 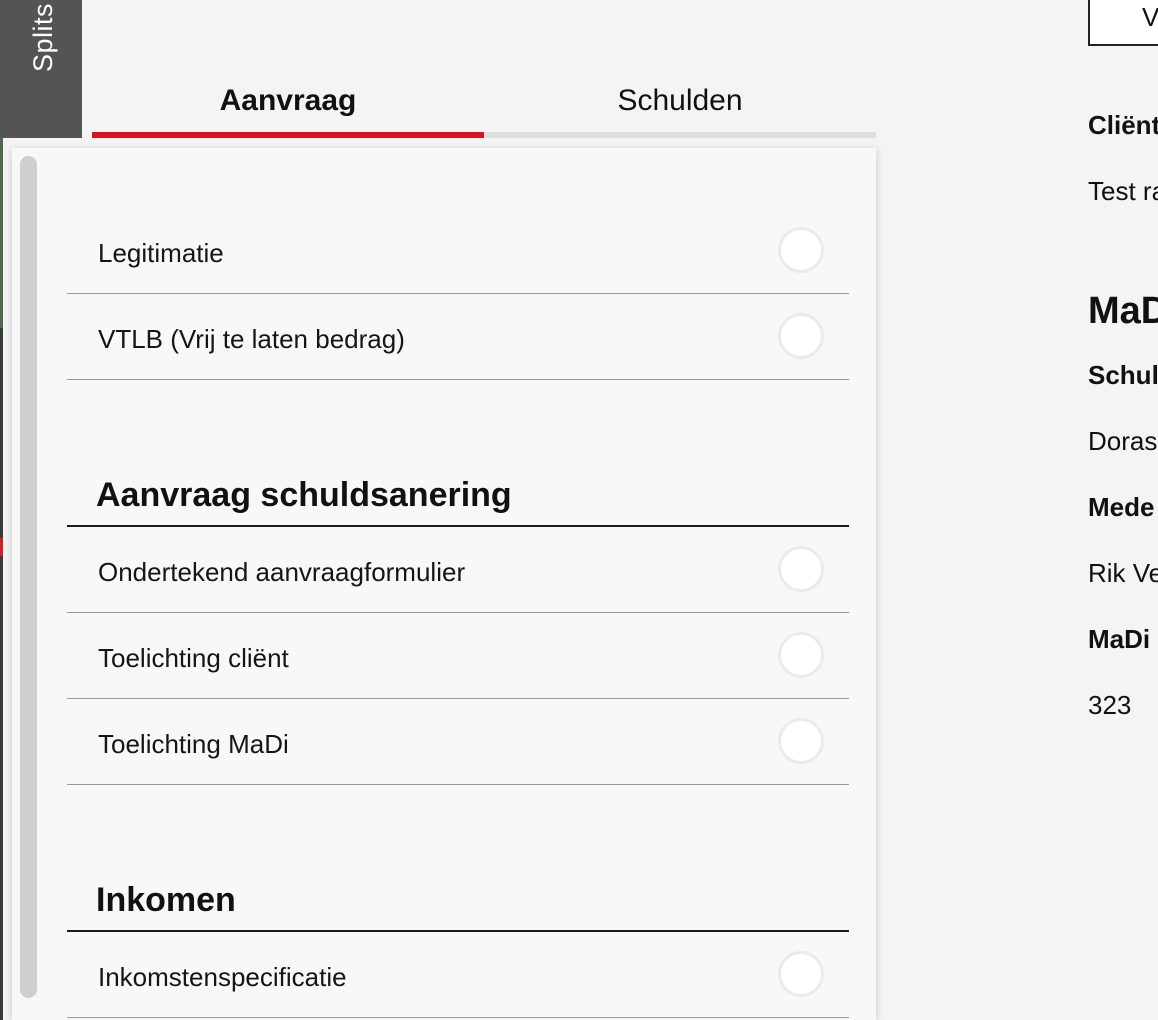 What do you see at coordinates (251, 339) in the screenshot?
I see `checklist-item-label: VTLB (Vrij te laten bedrag)` at bounding box center [251, 339].